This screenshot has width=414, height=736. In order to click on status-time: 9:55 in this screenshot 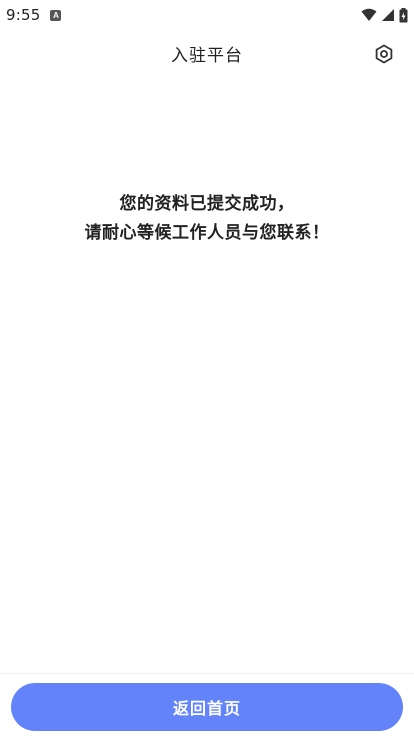, I will do `click(23, 15)`.